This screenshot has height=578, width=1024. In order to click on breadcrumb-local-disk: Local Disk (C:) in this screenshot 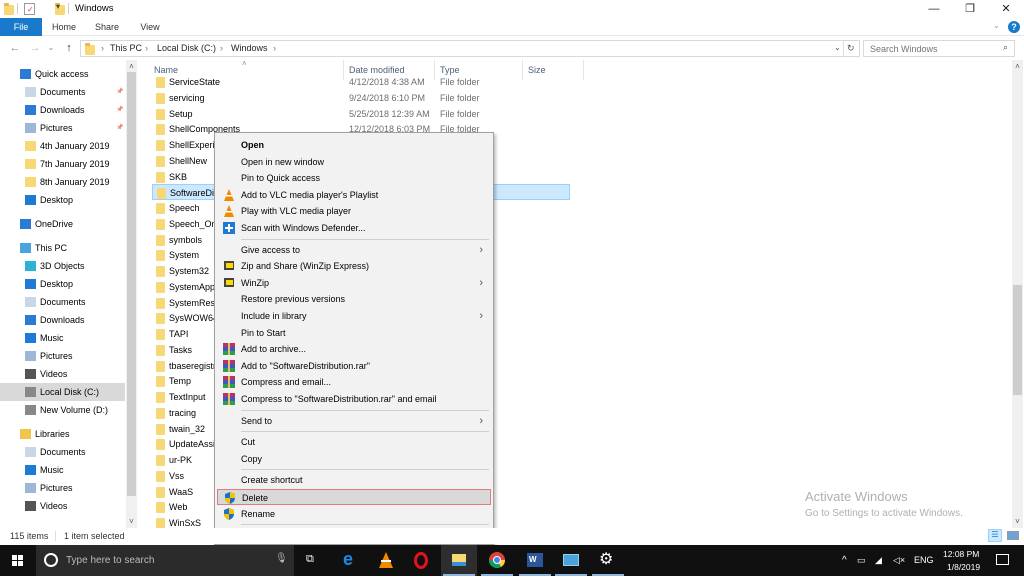, I will do `click(186, 48)`.